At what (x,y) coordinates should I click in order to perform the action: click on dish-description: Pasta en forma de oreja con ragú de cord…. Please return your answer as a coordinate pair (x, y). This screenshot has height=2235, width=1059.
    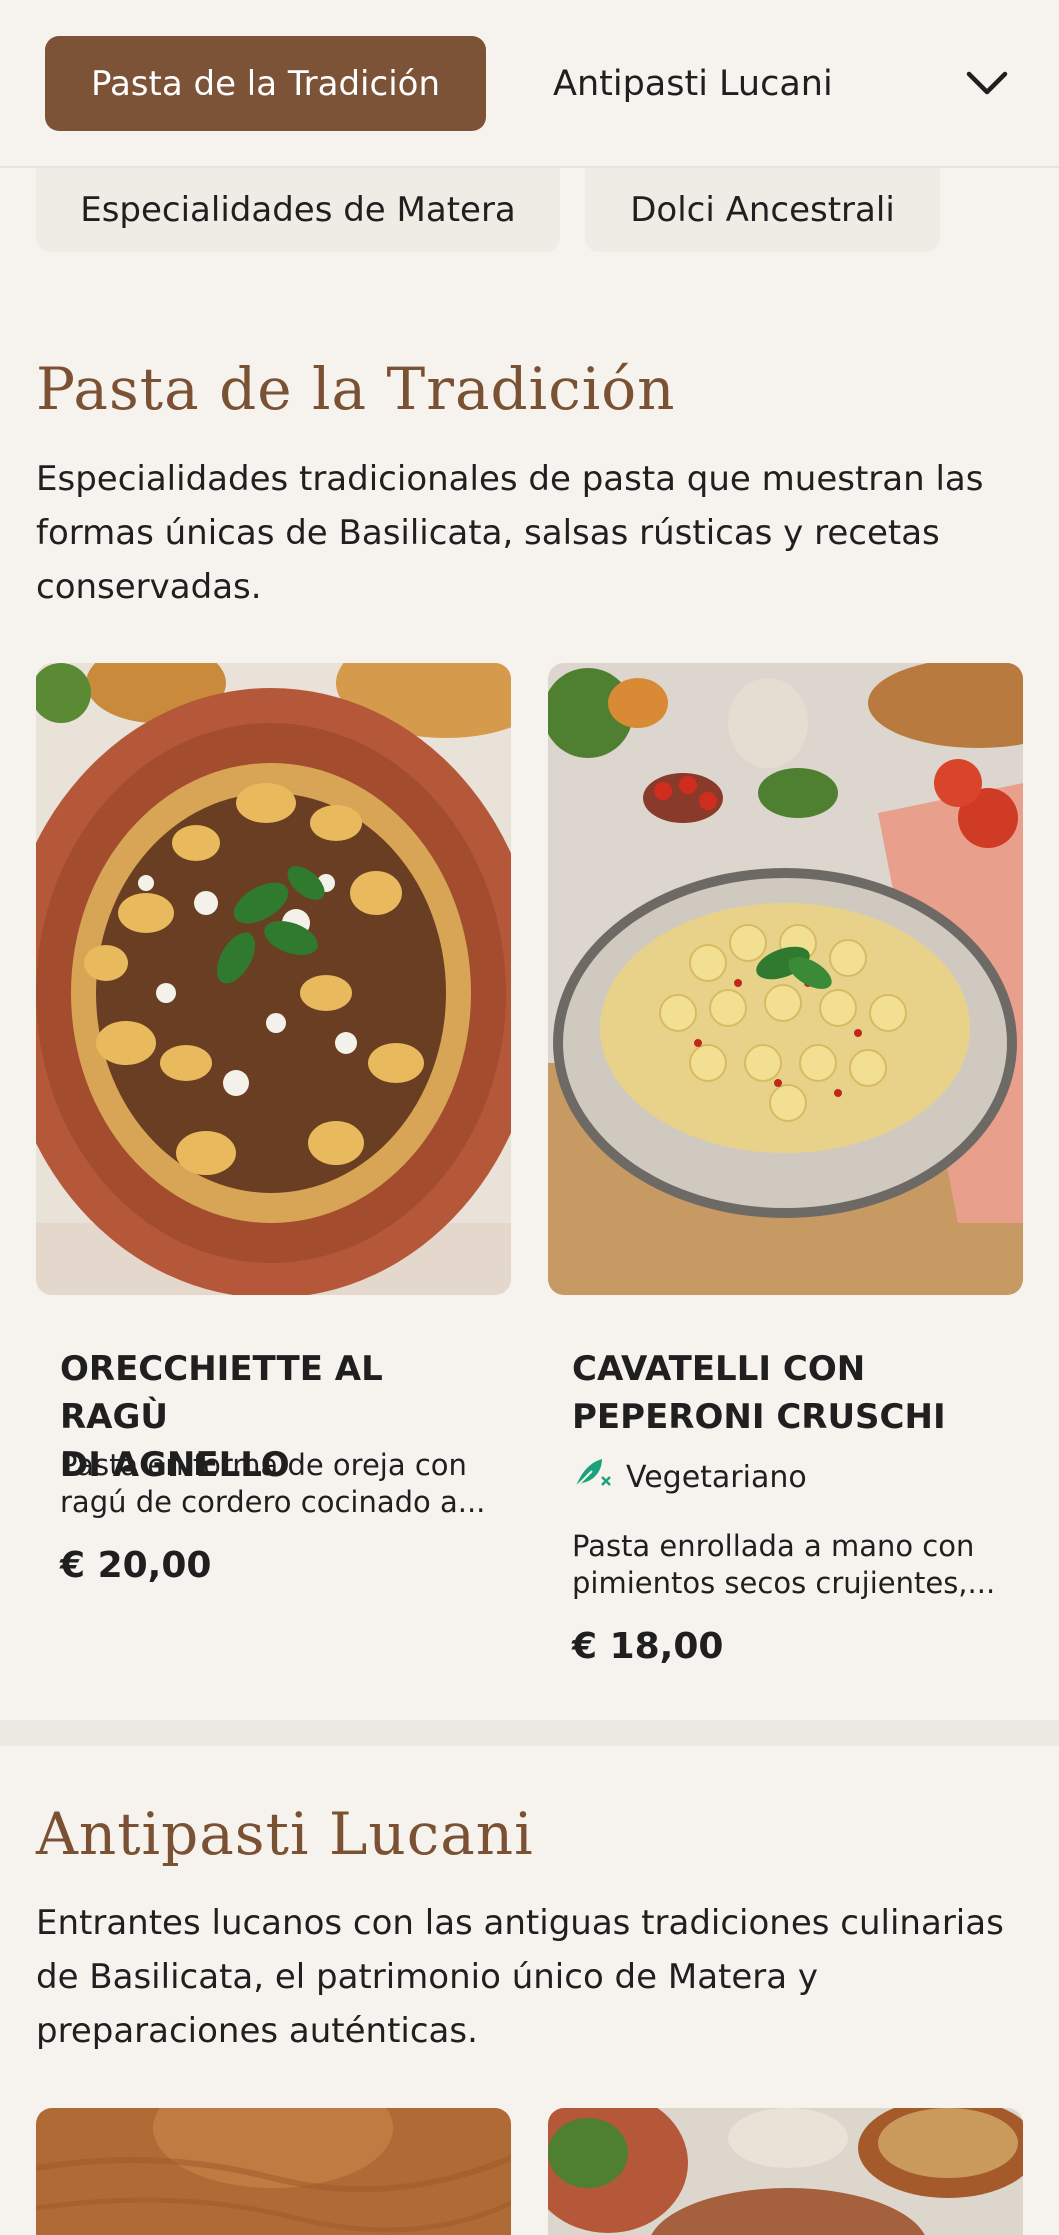
    Looking at the image, I should click on (275, 1484).